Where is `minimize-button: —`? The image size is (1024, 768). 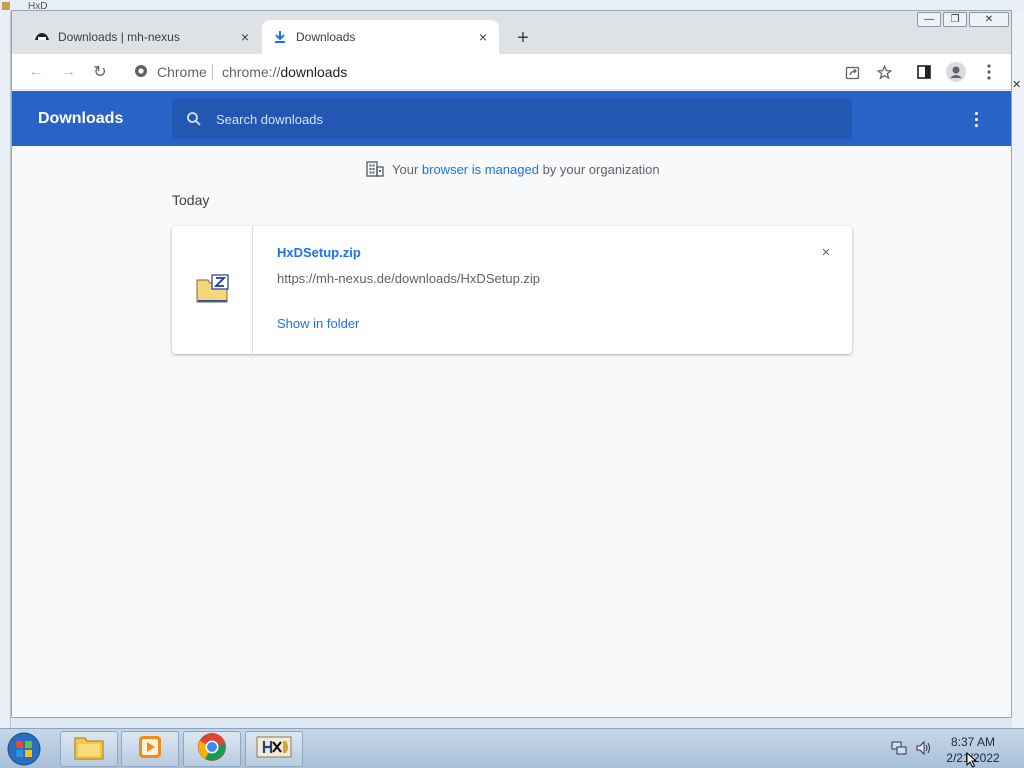 minimize-button: — is located at coordinates (929, 19).